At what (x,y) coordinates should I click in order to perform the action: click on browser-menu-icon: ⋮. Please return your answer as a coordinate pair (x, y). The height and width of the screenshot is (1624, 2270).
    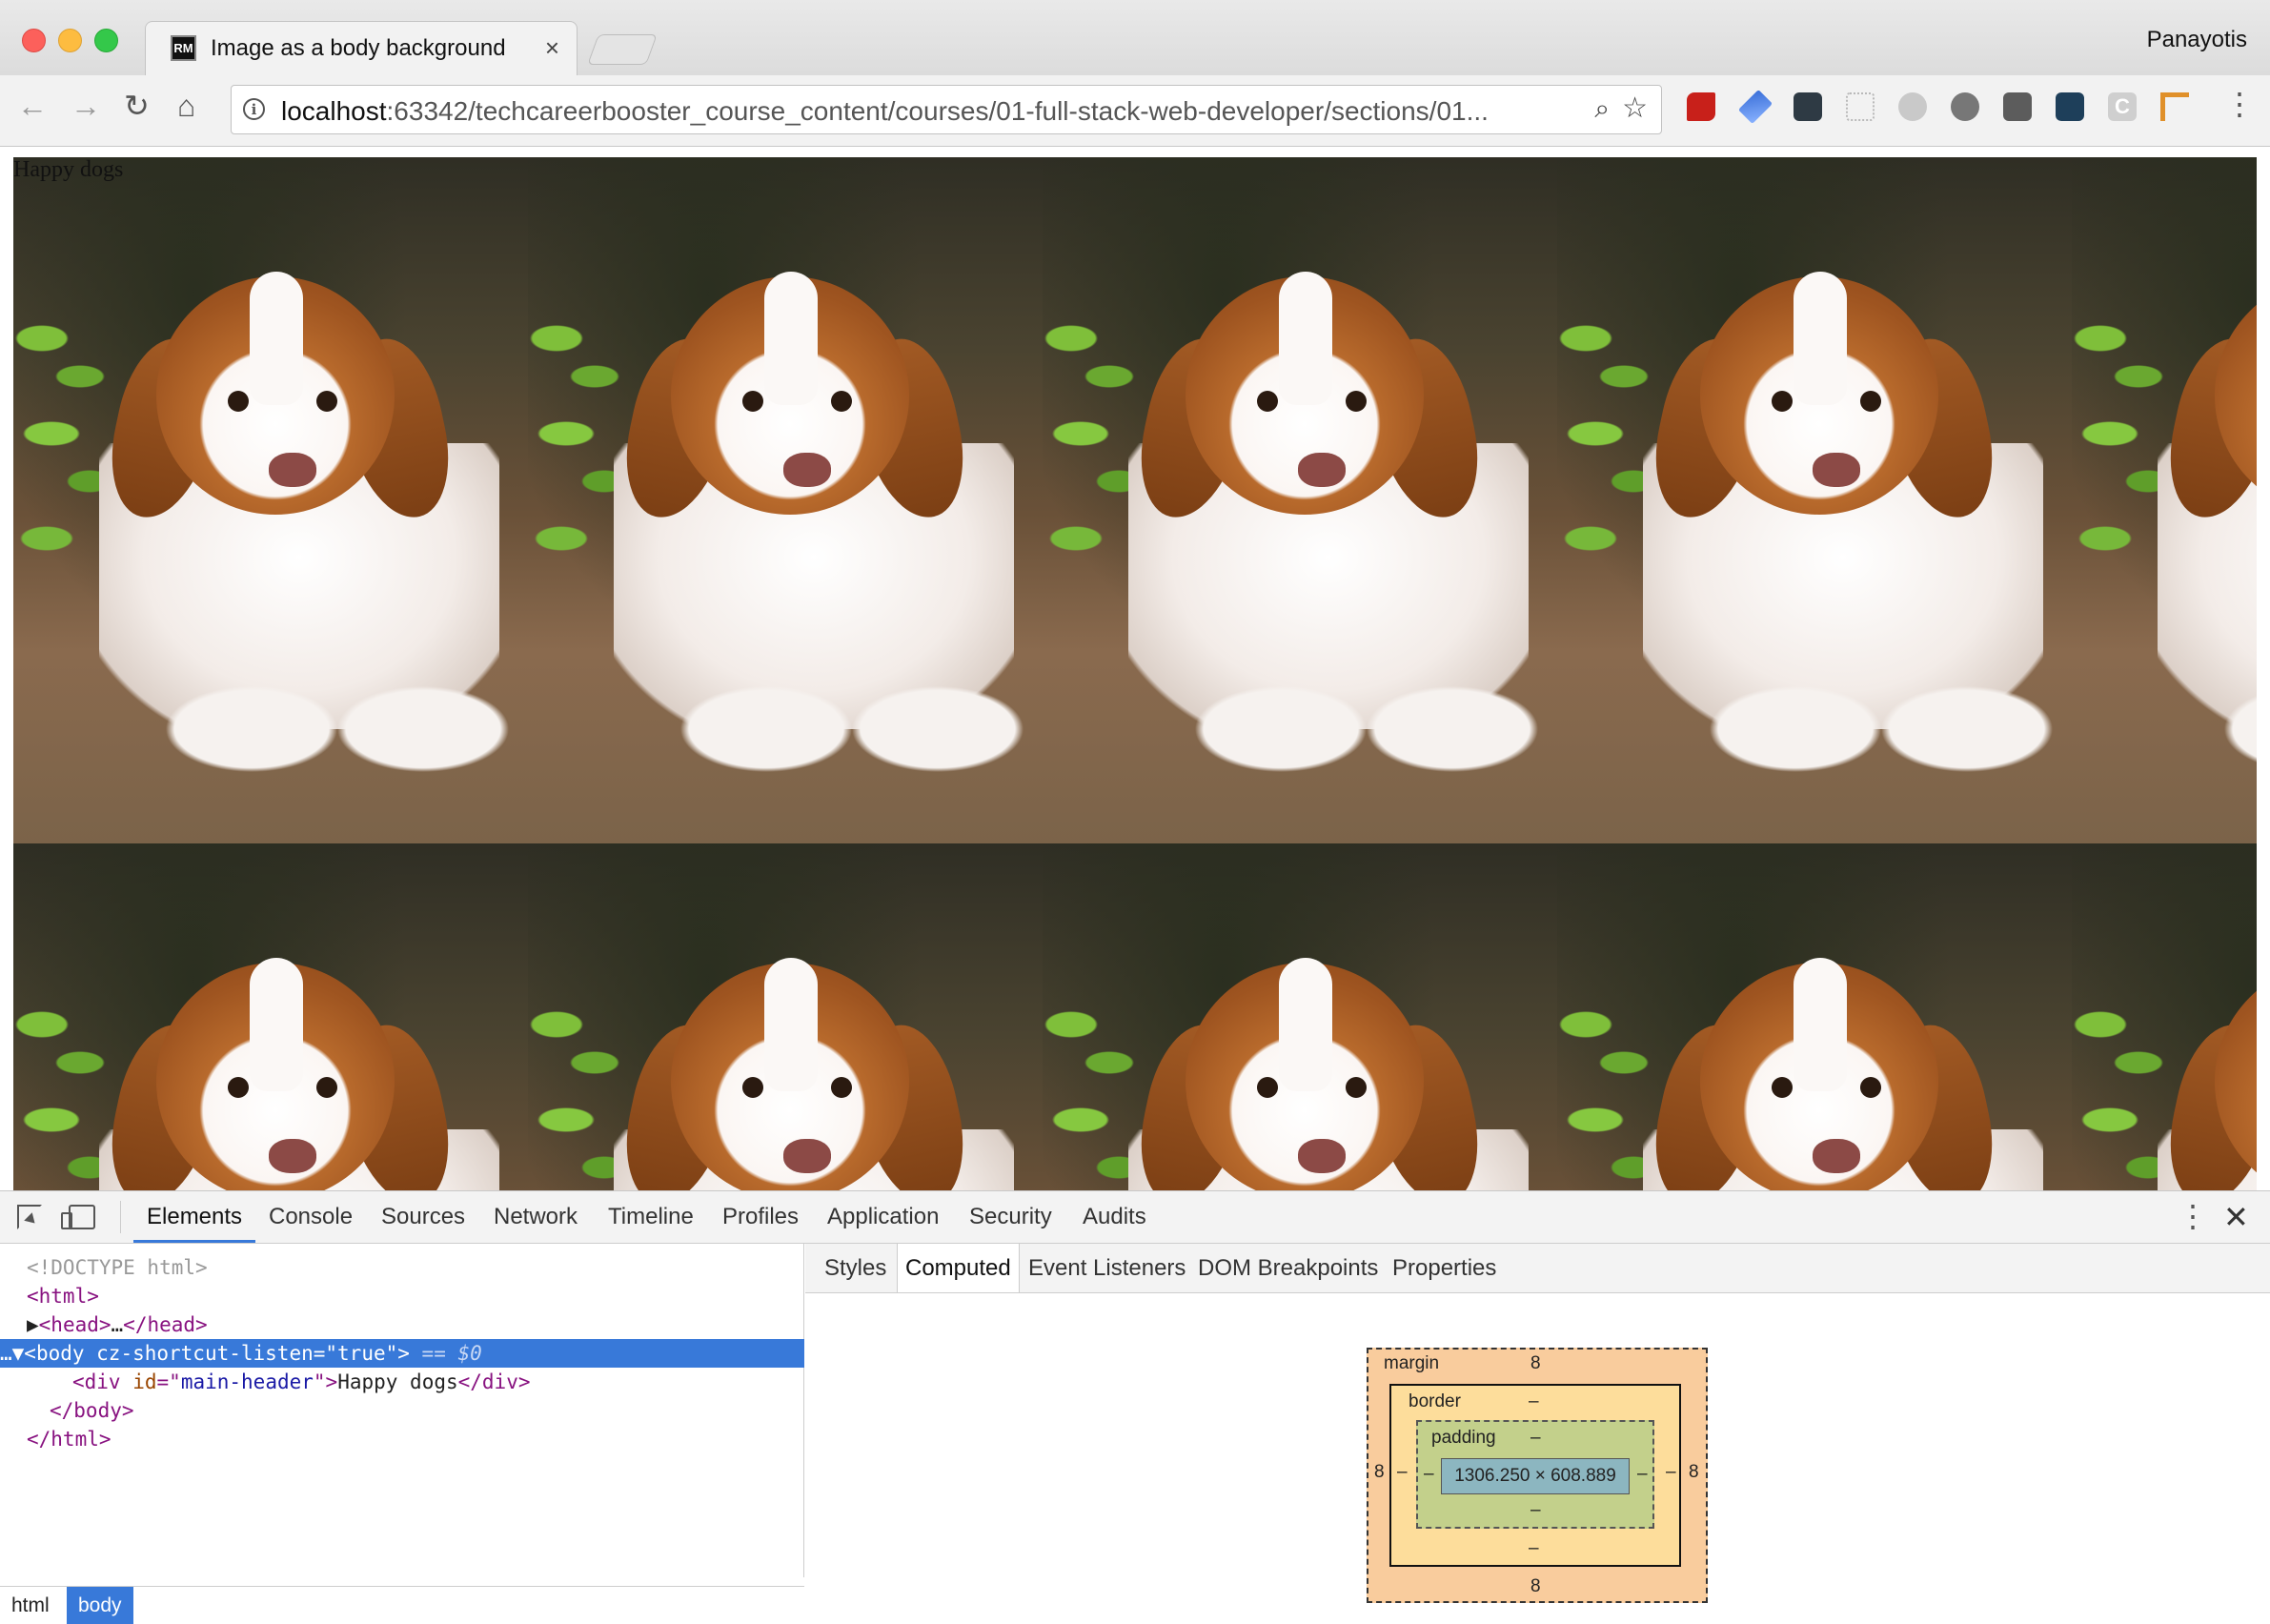
    Looking at the image, I should click on (2239, 104).